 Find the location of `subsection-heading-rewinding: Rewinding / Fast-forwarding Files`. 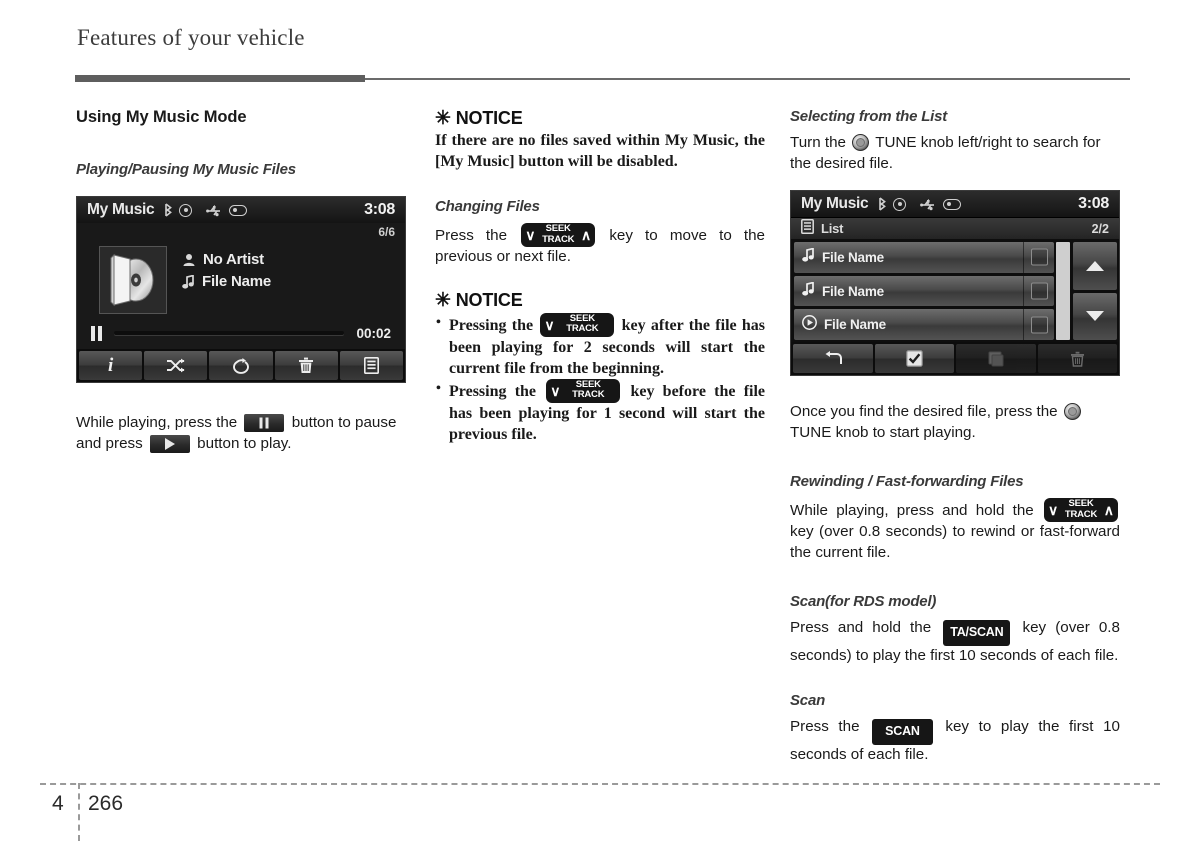

subsection-heading-rewinding: Rewinding / Fast-forwarding Files is located at coordinates (907, 481).